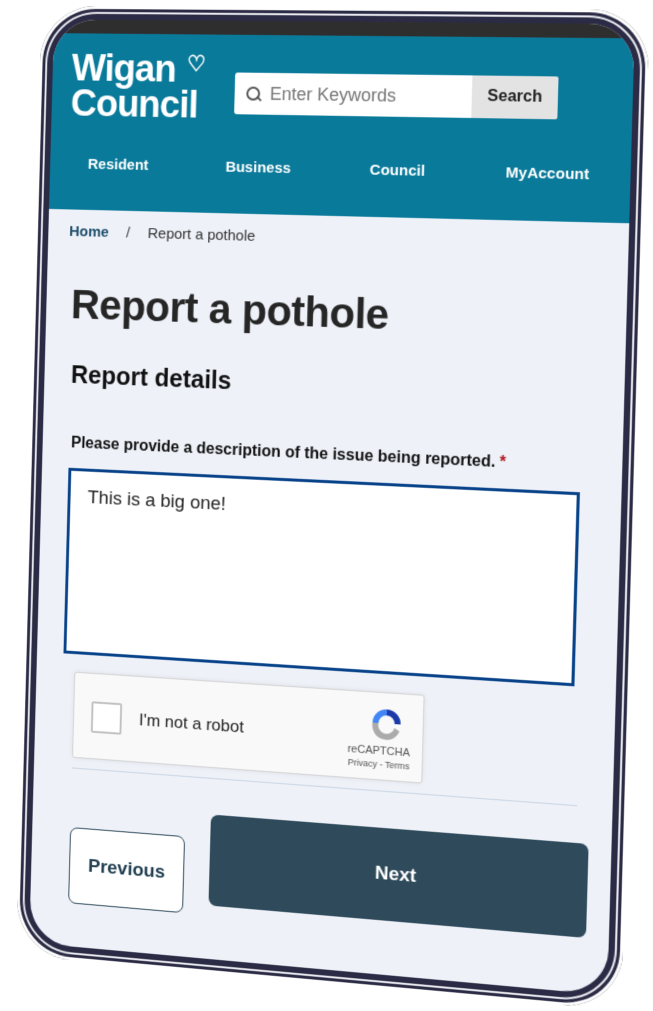  What do you see at coordinates (398, 876) in the screenshot?
I see `next-button: Next` at bounding box center [398, 876].